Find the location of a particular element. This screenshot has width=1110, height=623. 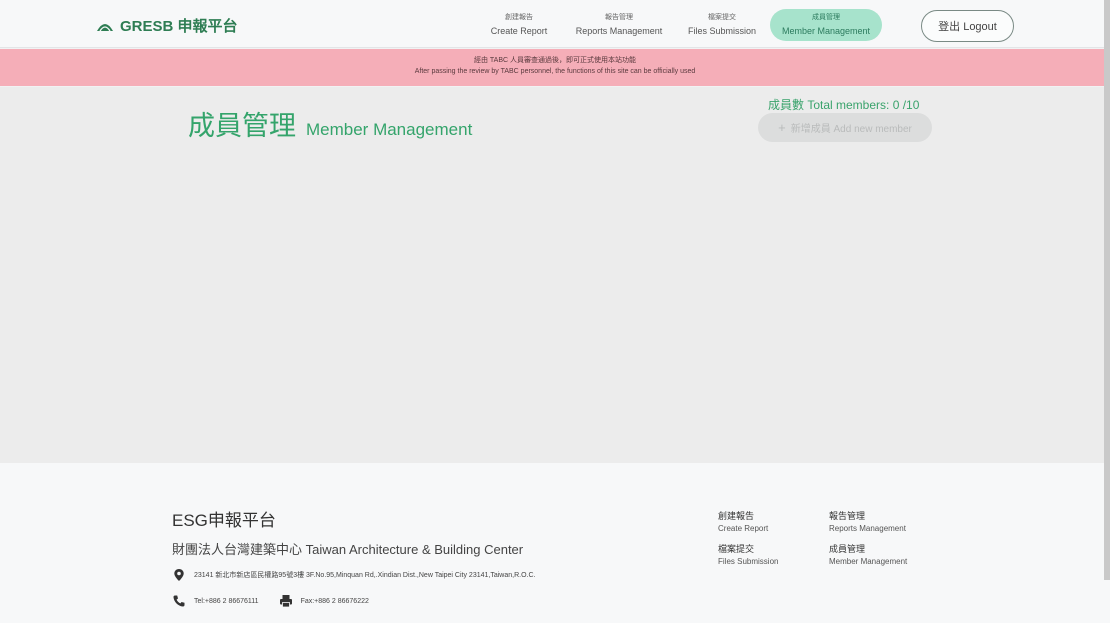

nav-files-submission: 檔案提交 Files Submission is located at coordinates (722, 25).